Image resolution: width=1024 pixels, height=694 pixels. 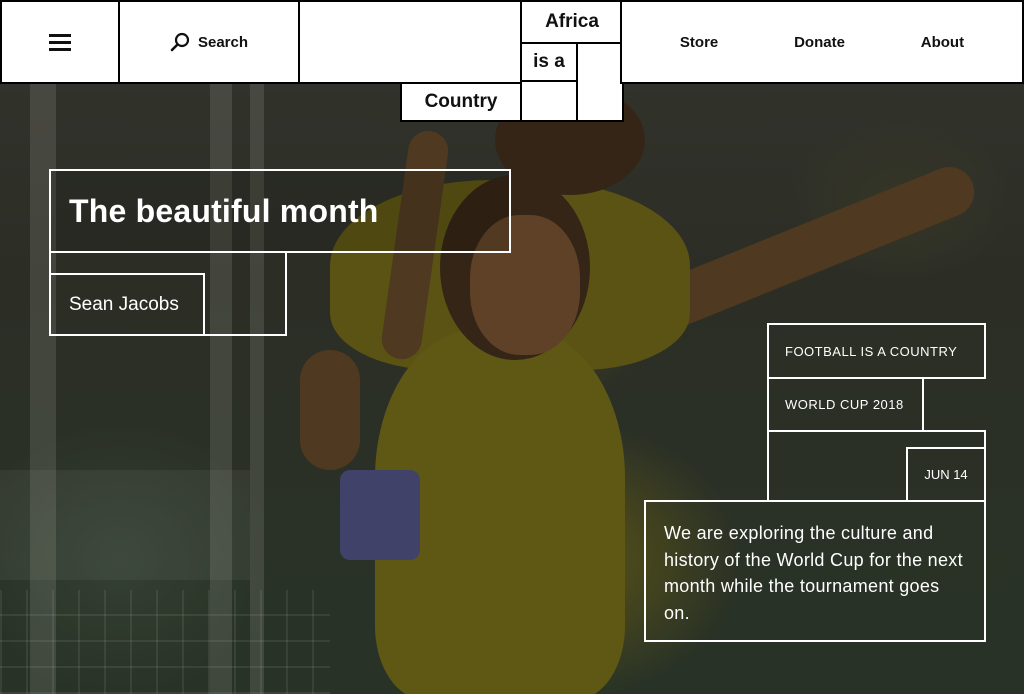 What do you see at coordinates (600, 82) in the screenshot?
I see `logo-frame-right` at bounding box center [600, 82].